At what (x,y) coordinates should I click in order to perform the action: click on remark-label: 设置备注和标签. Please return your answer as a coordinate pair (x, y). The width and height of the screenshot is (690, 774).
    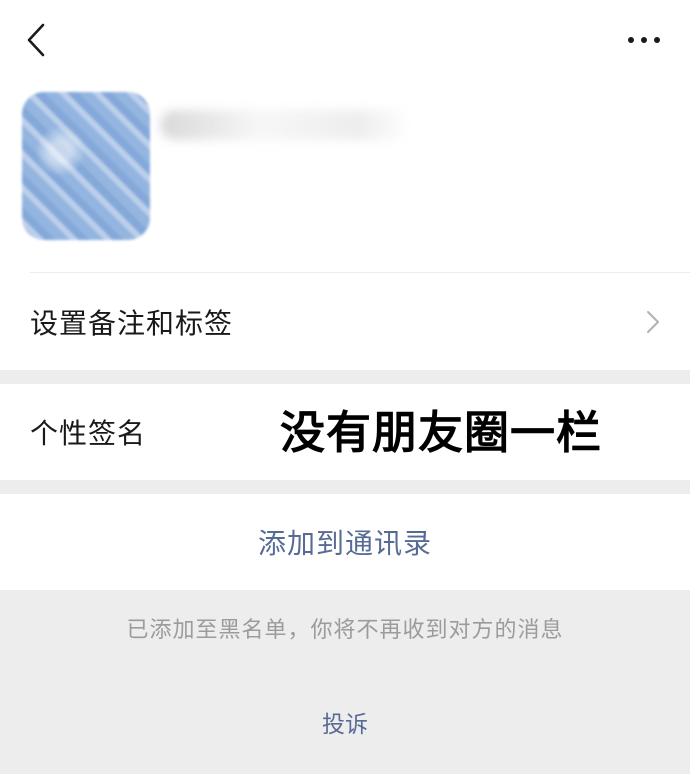
    Looking at the image, I should click on (132, 323).